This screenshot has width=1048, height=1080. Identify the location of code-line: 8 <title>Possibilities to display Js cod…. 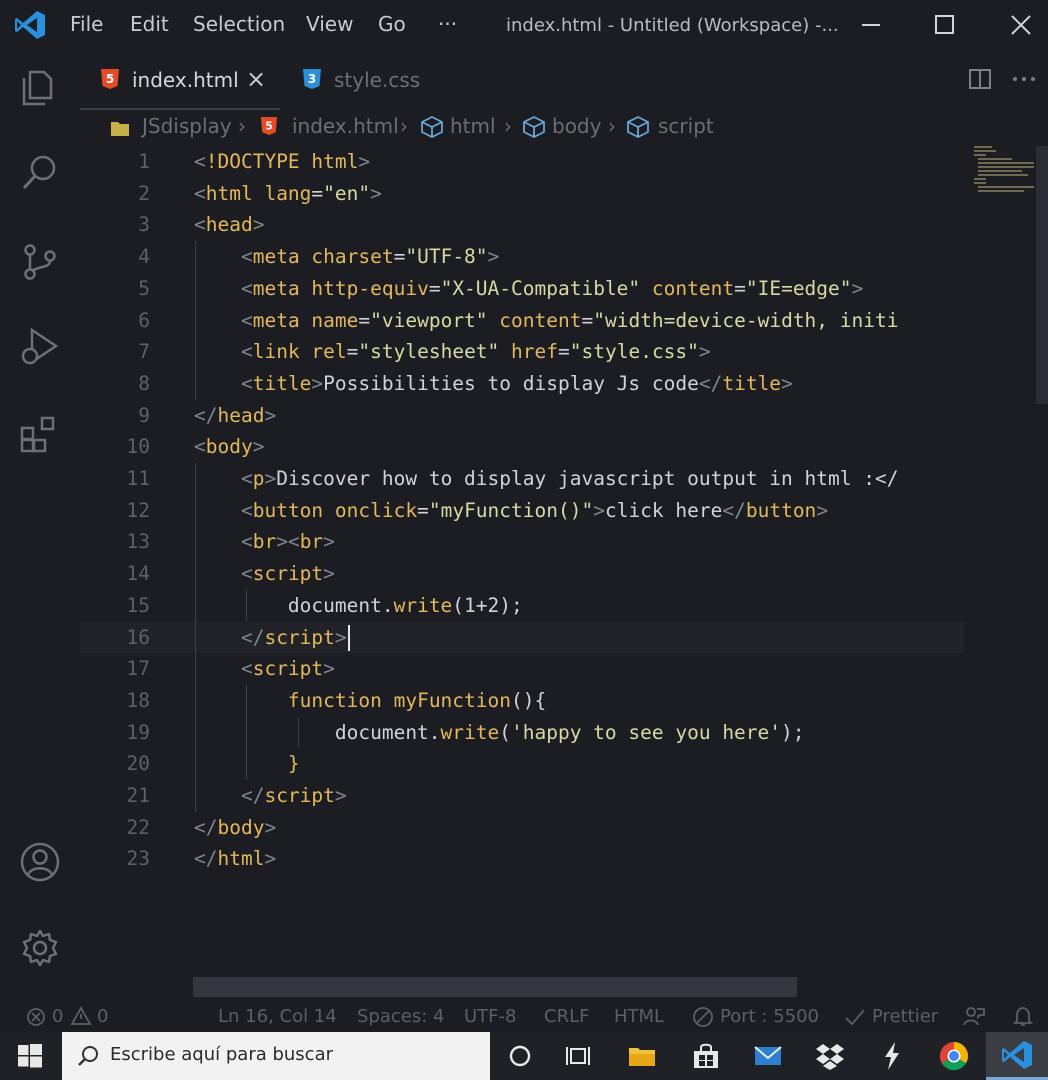
(522, 384).